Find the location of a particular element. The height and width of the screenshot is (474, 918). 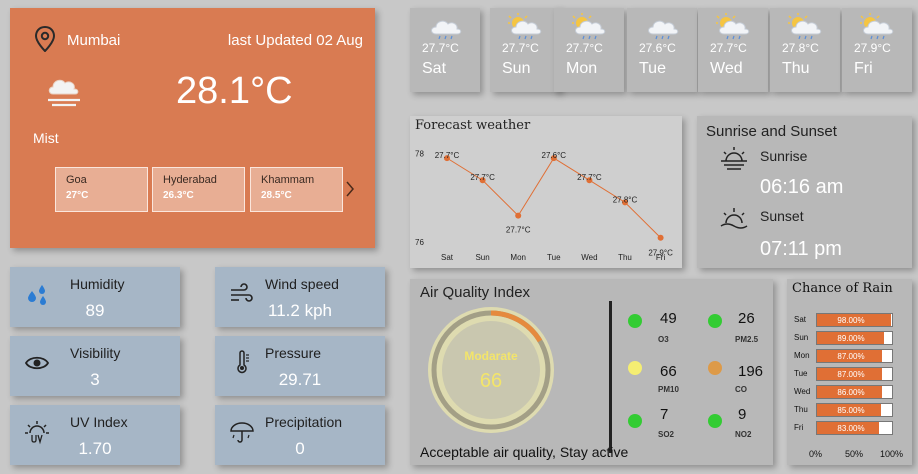

sunrise-time: 06:16 am is located at coordinates (802, 187).